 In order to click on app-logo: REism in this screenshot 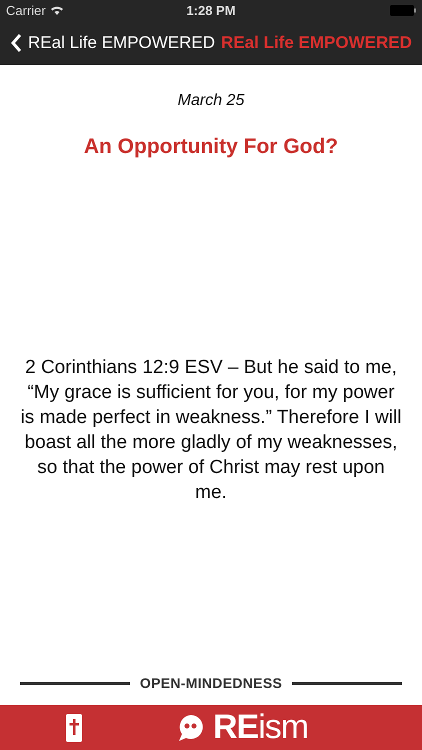, I will do `click(260, 727)`.